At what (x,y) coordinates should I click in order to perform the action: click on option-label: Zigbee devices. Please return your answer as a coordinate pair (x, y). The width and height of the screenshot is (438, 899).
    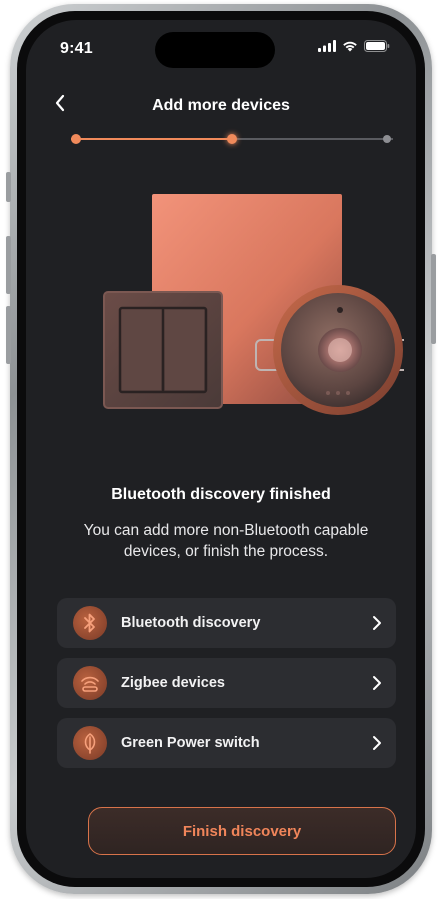
    Looking at the image, I should click on (173, 683).